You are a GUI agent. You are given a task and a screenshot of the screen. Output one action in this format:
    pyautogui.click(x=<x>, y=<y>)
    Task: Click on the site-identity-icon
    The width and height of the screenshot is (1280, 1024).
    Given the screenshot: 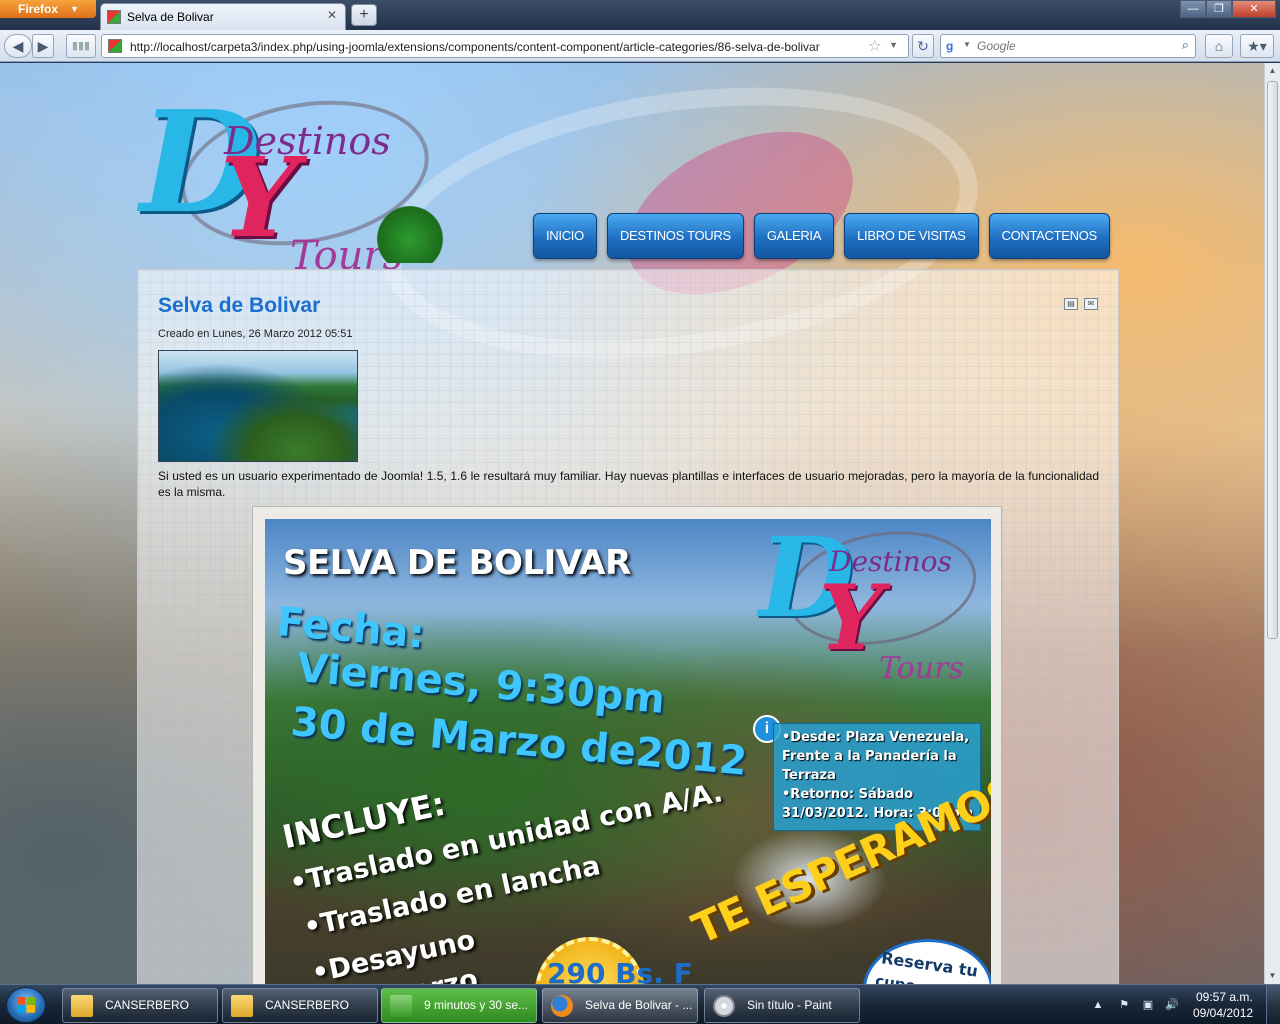 What is the action you would take?
    pyautogui.click(x=115, y=46)
    